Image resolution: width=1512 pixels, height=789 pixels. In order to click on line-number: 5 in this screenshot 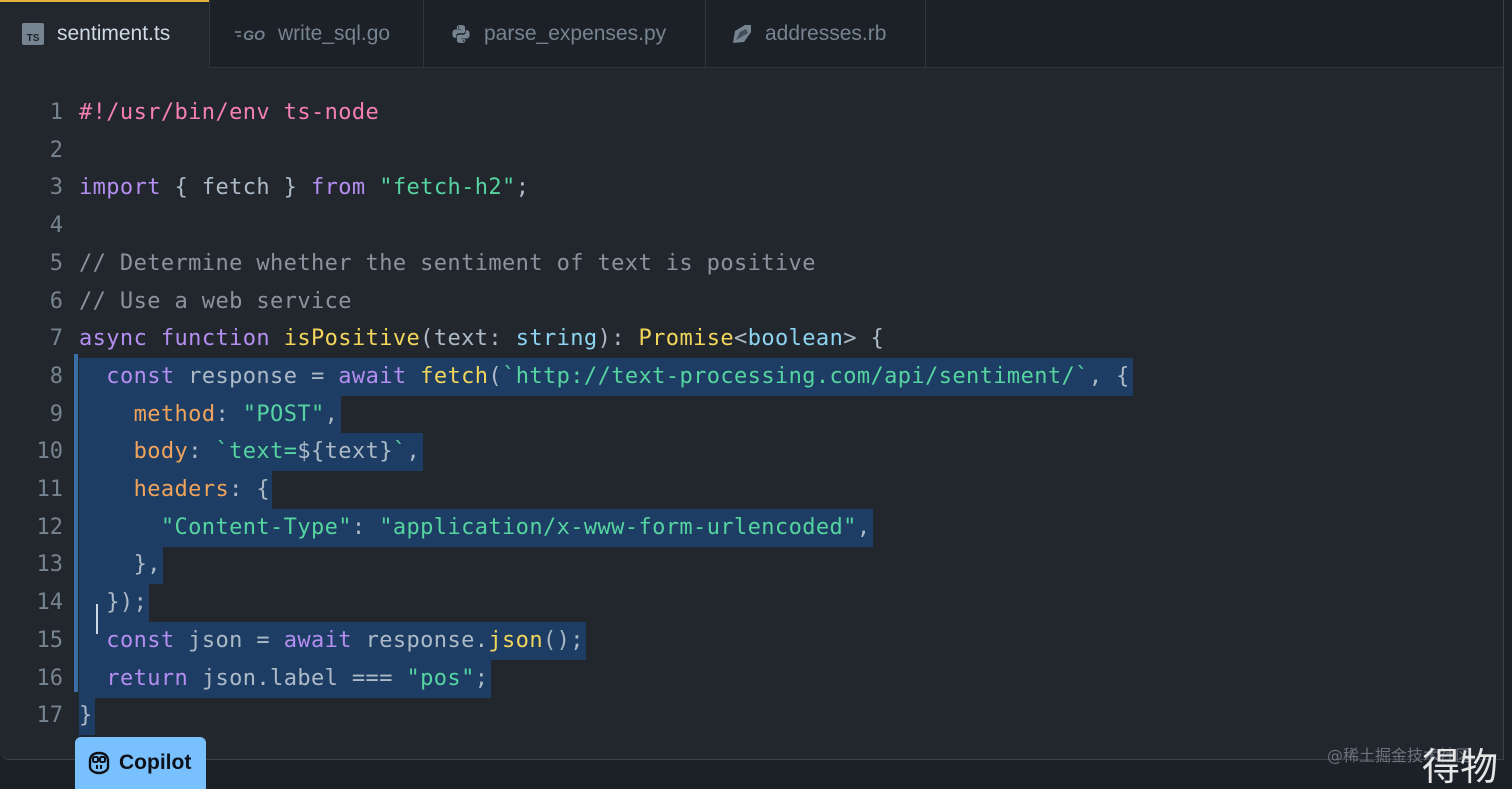, I will do `click(56, 263)`.